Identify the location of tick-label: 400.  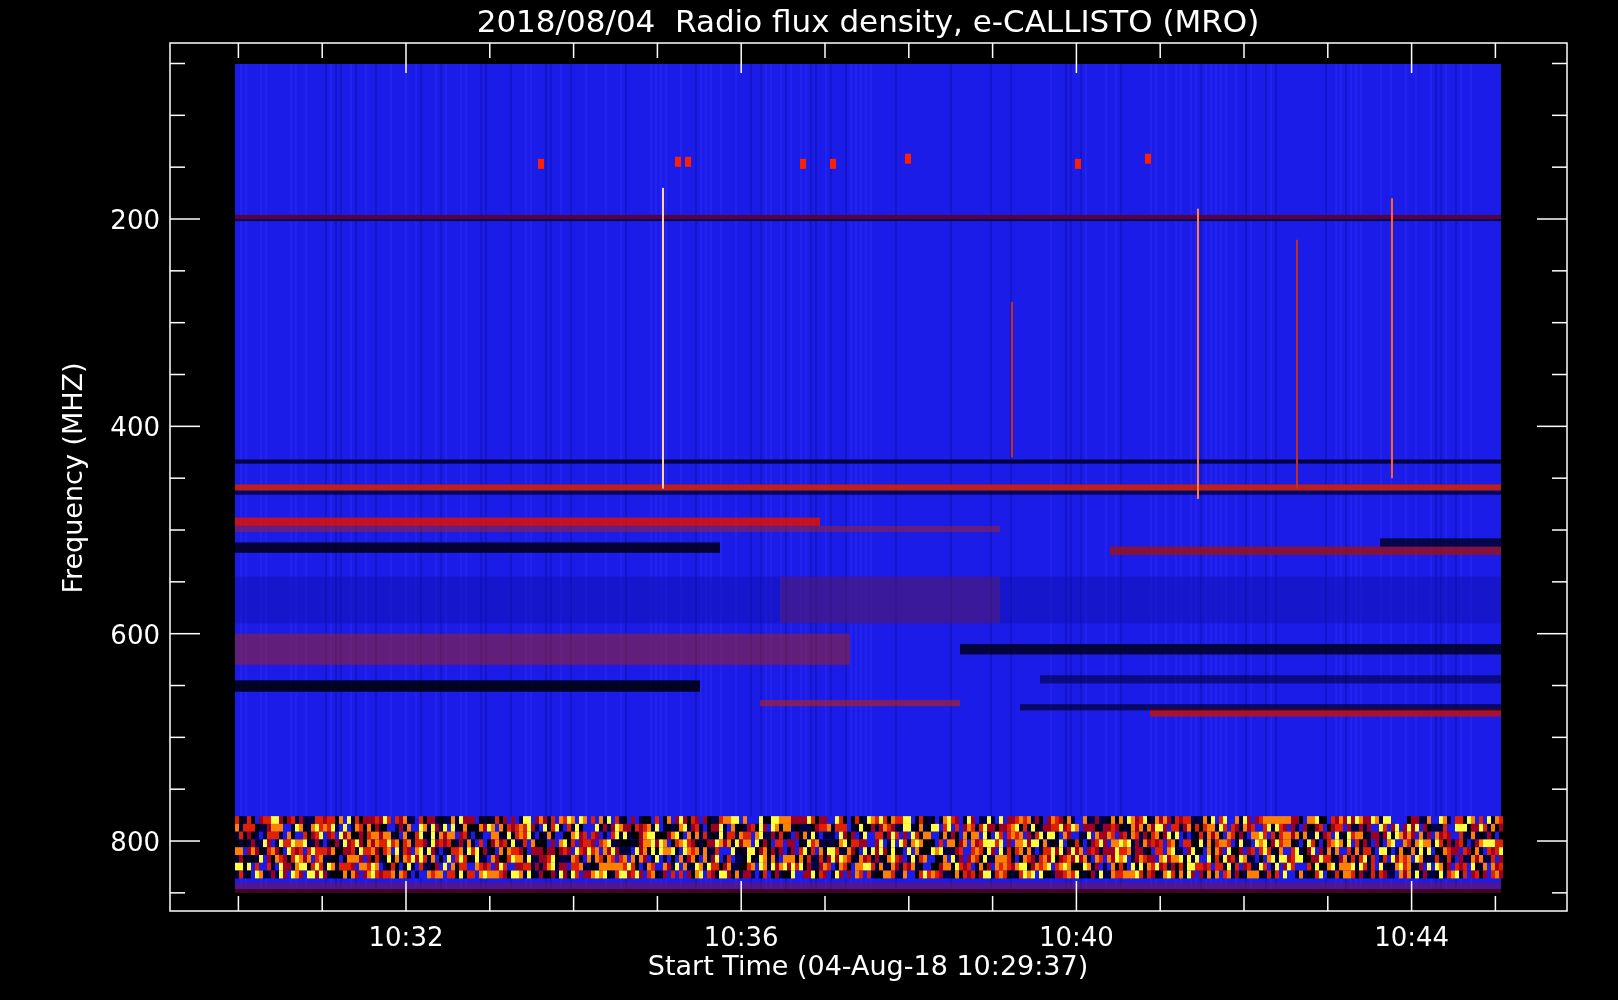
(135, 427).